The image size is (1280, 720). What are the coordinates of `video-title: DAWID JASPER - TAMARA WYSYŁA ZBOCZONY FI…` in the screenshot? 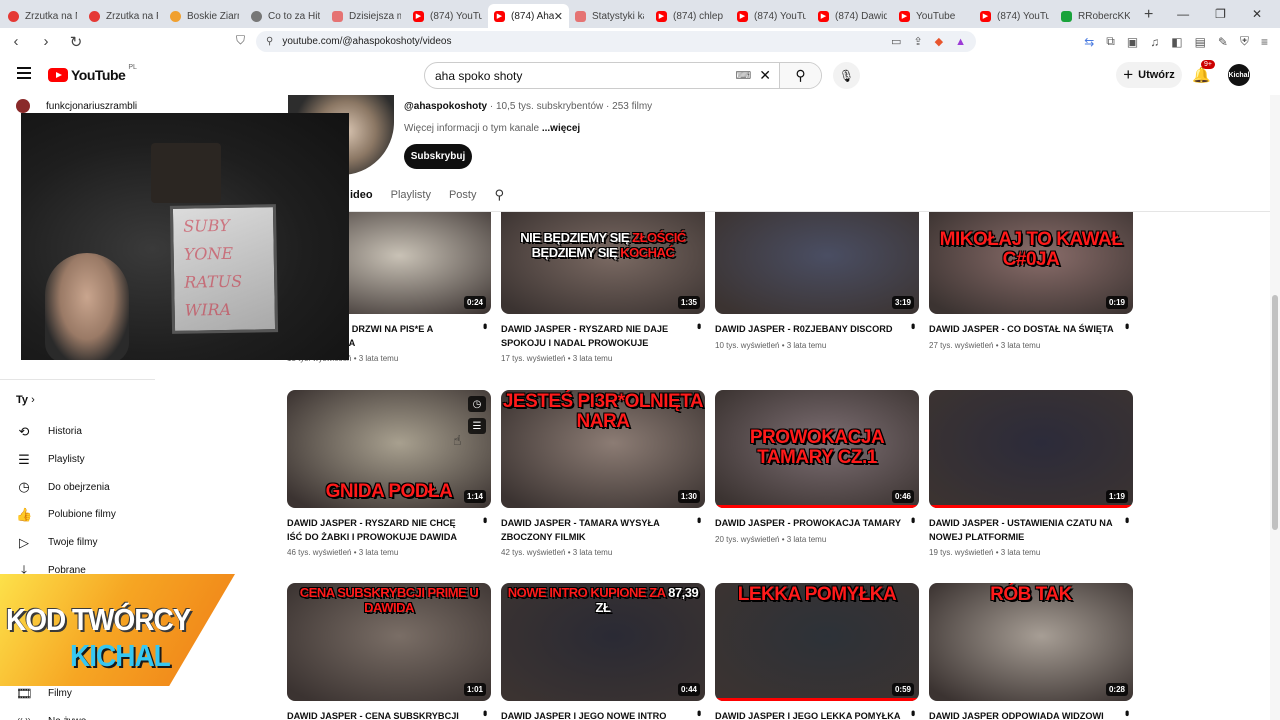 It's located at (603, 530).